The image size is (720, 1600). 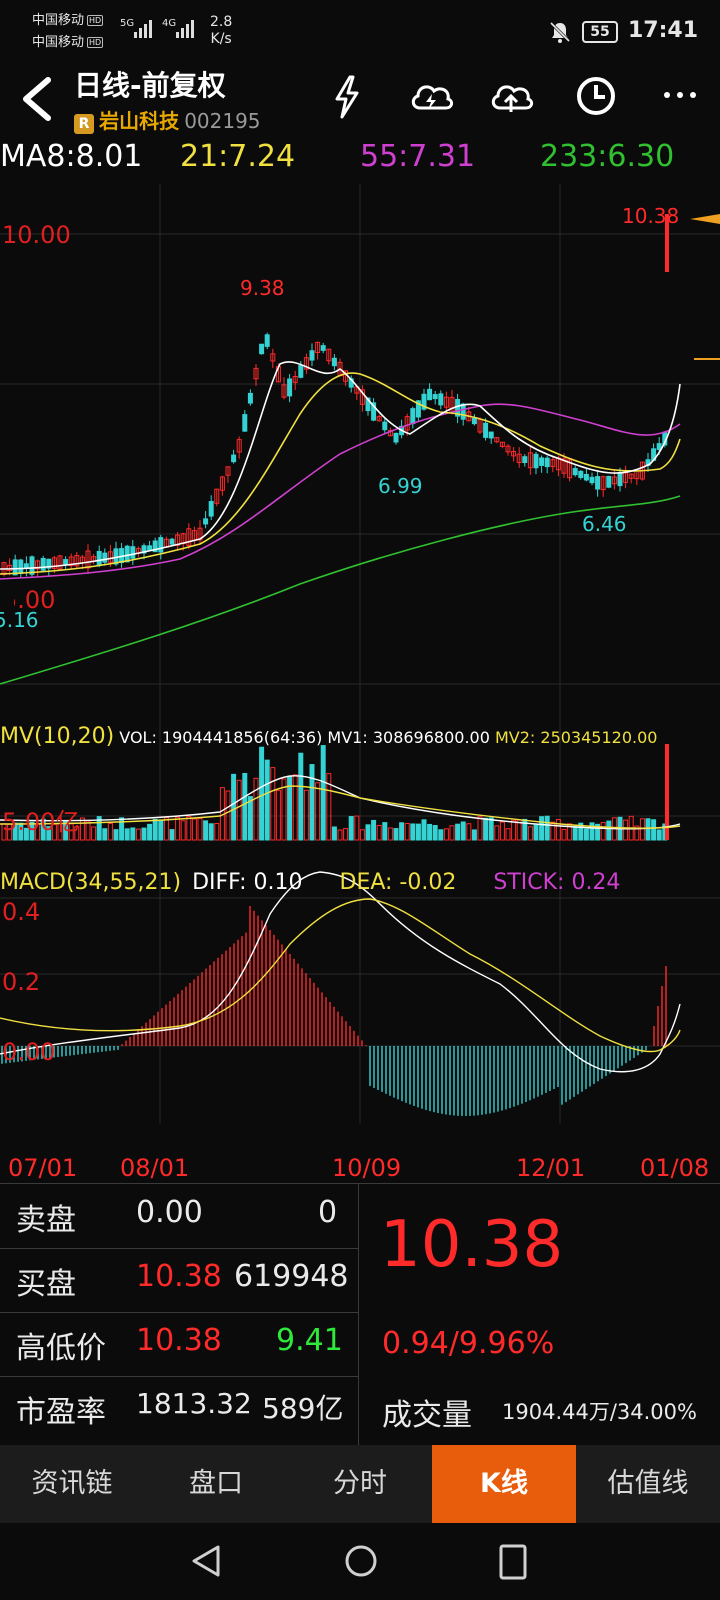 I want to click on sell-price: 0.00, so click(x=169, y=1212).